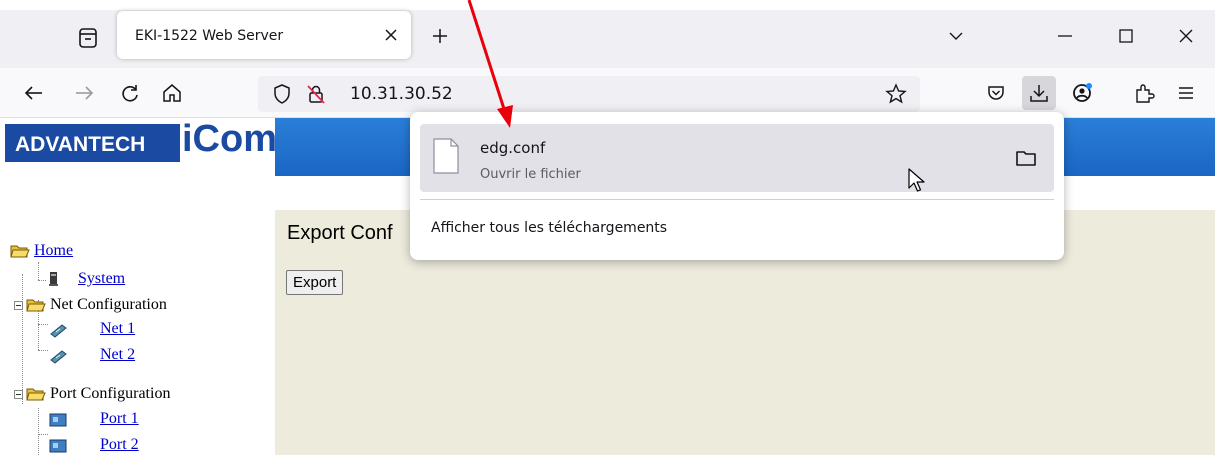 The width and height of the screenshot is (1215, 455). I want to click on tab-eki-web-server: EKI-1522 Web Server, so click(264, 35).